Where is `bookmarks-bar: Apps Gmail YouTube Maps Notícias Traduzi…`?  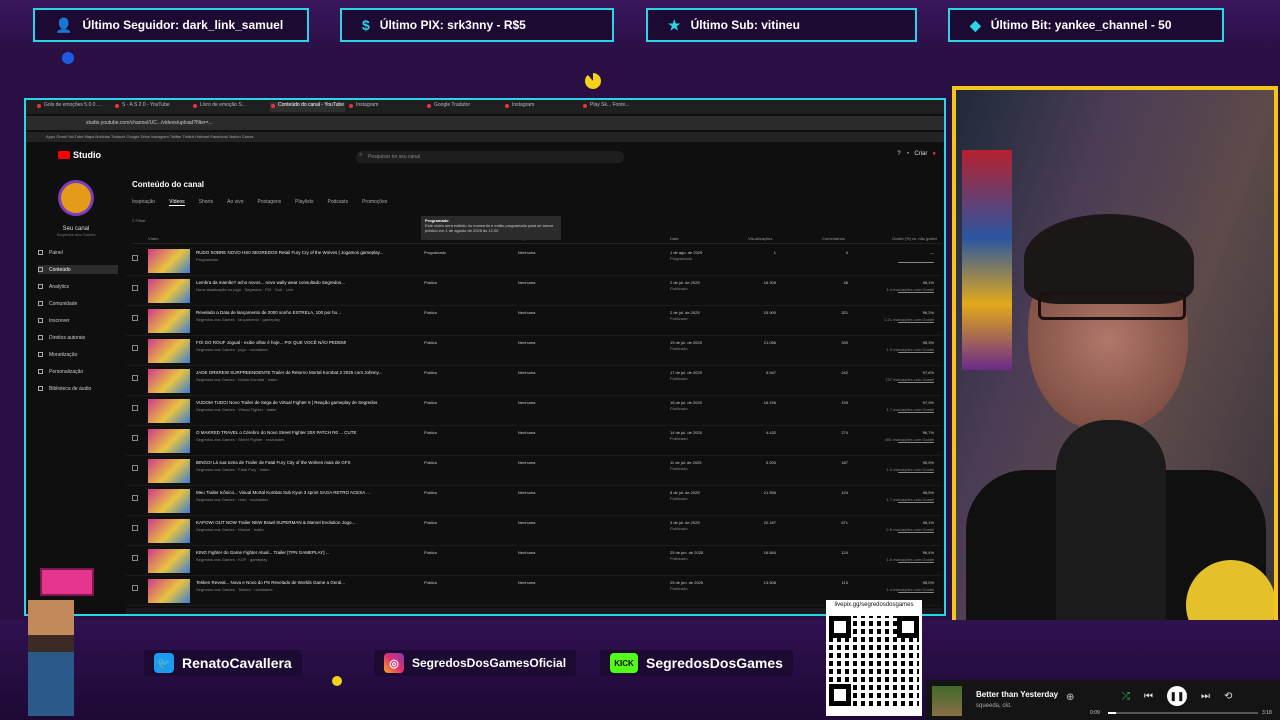
bookmarks-bar: Apps Gmail YouTube Maps Notícias Traduzi… is located at coordinates (485, 137).